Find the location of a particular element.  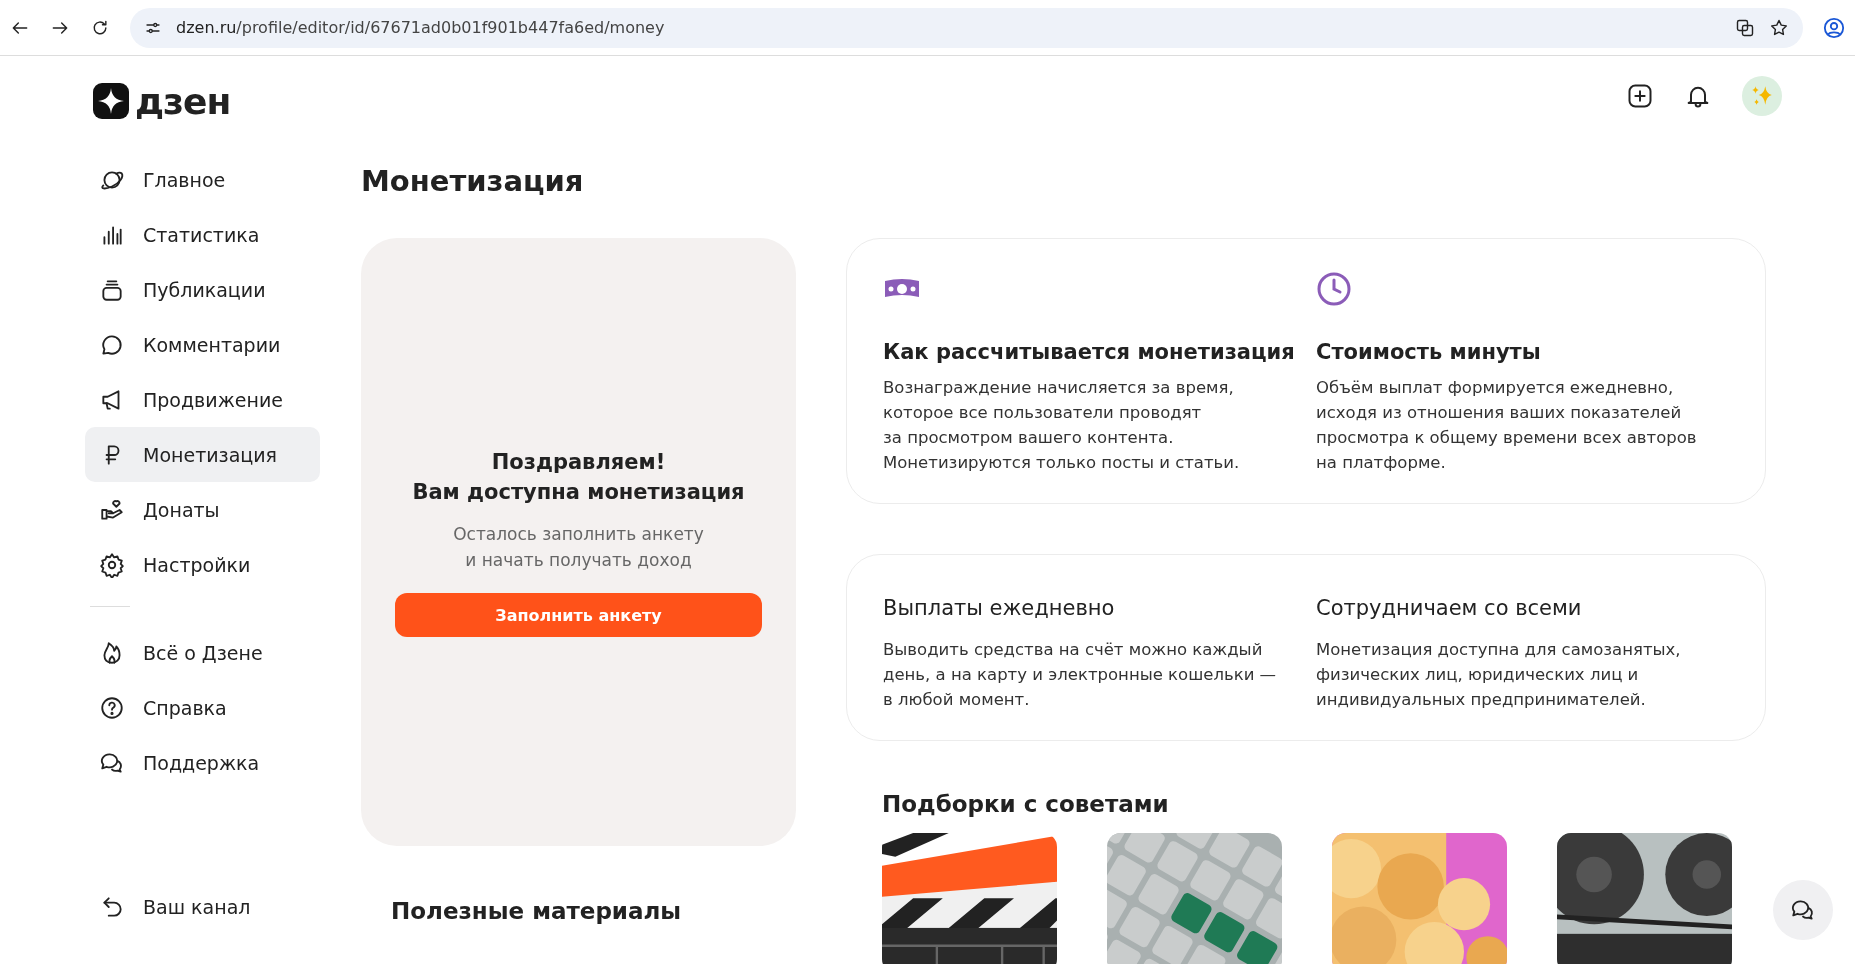

translate-icon is located at coordinates (1745, 27).